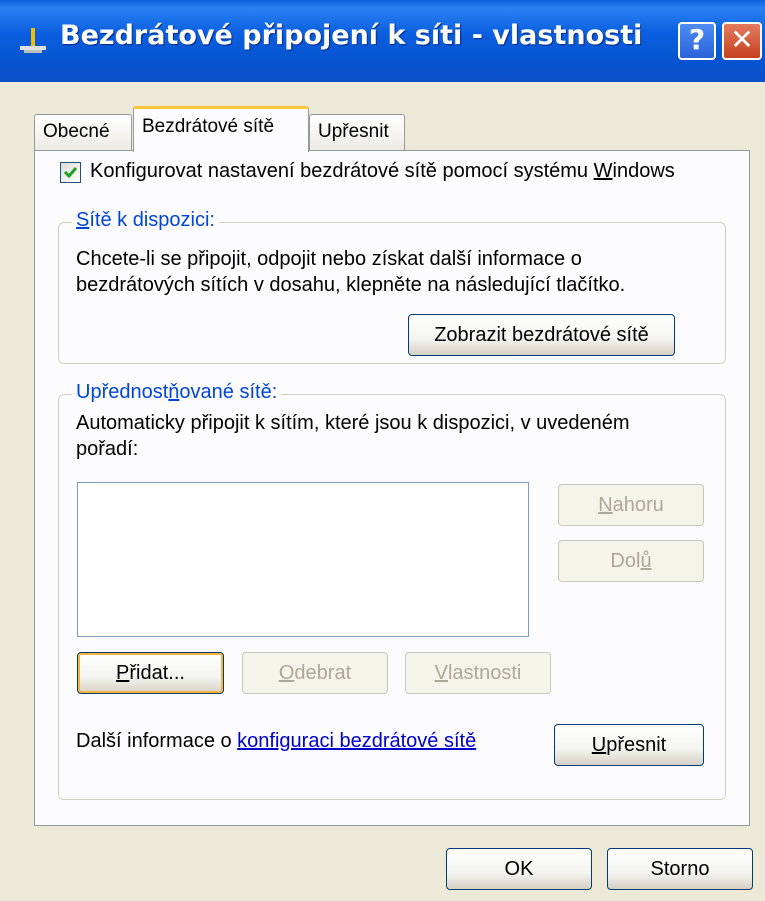 Image resolution: width=765 pixels, height=901 pixels. What do you see at coordinates (33, 40) in the screenshot?
I see `wireless-network-icon` at bounding box center [33, 40].